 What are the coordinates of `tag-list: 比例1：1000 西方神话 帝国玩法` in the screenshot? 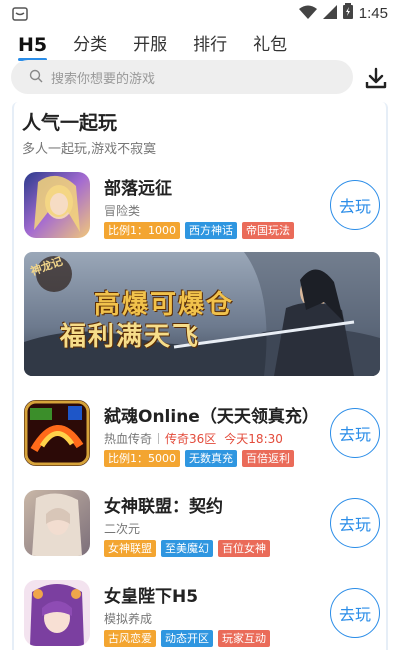 It's located at (199, 230).